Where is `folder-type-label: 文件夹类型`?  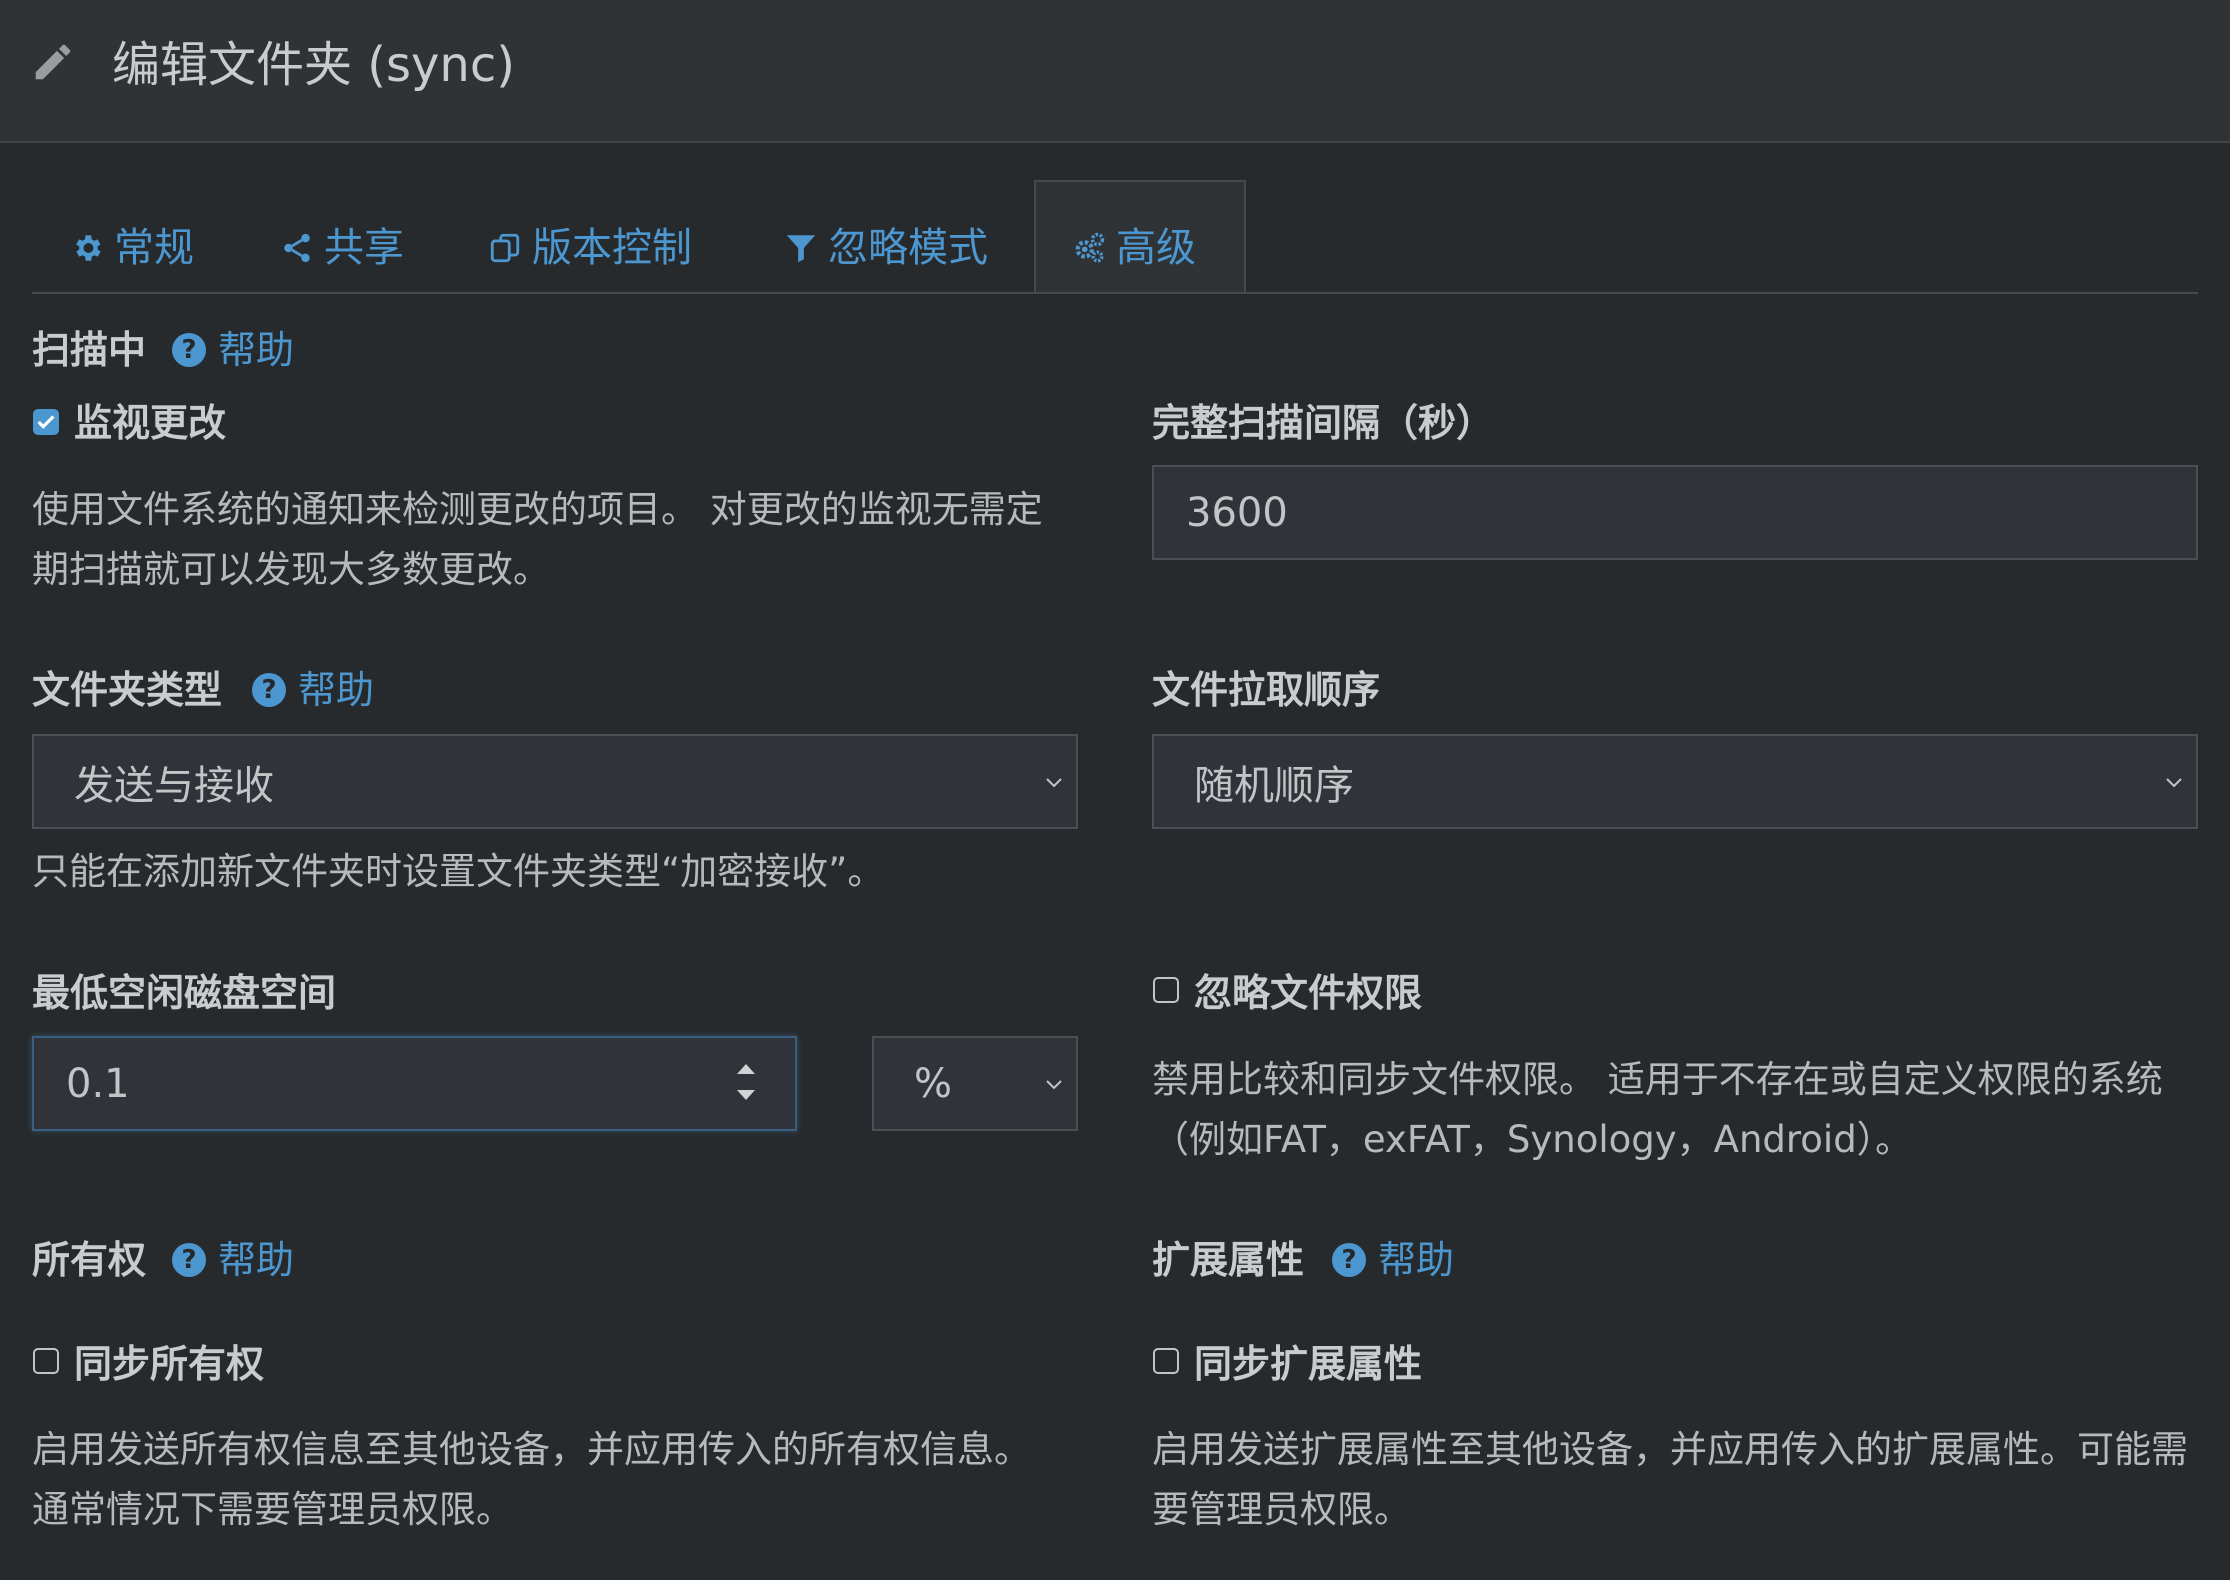
folder-type-label: 文件夹类型 is located at coordinates (127, 690).